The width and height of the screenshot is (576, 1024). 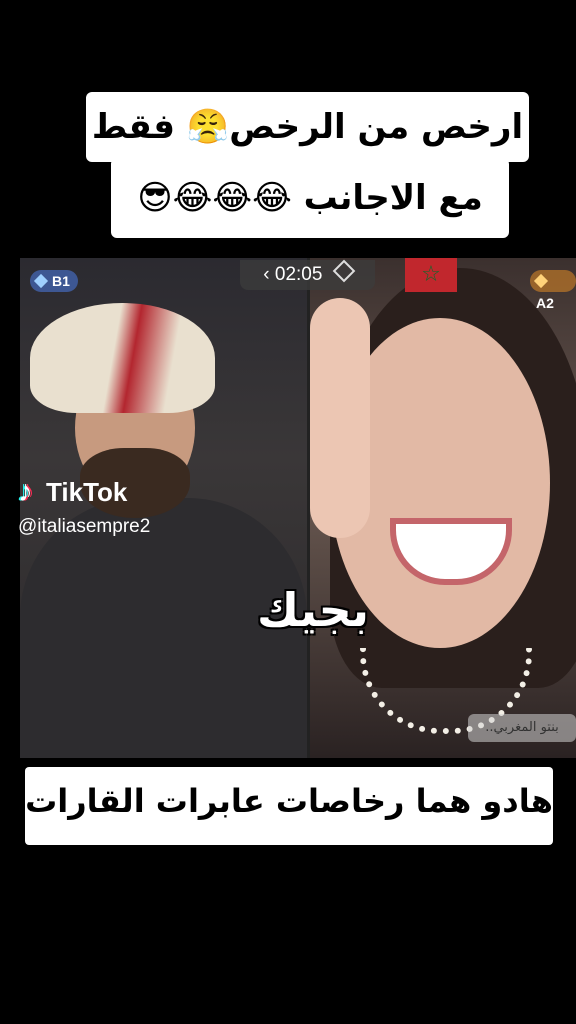 I want to click on battle-timer: ‹ 02:05, so click(x=307, y=274).